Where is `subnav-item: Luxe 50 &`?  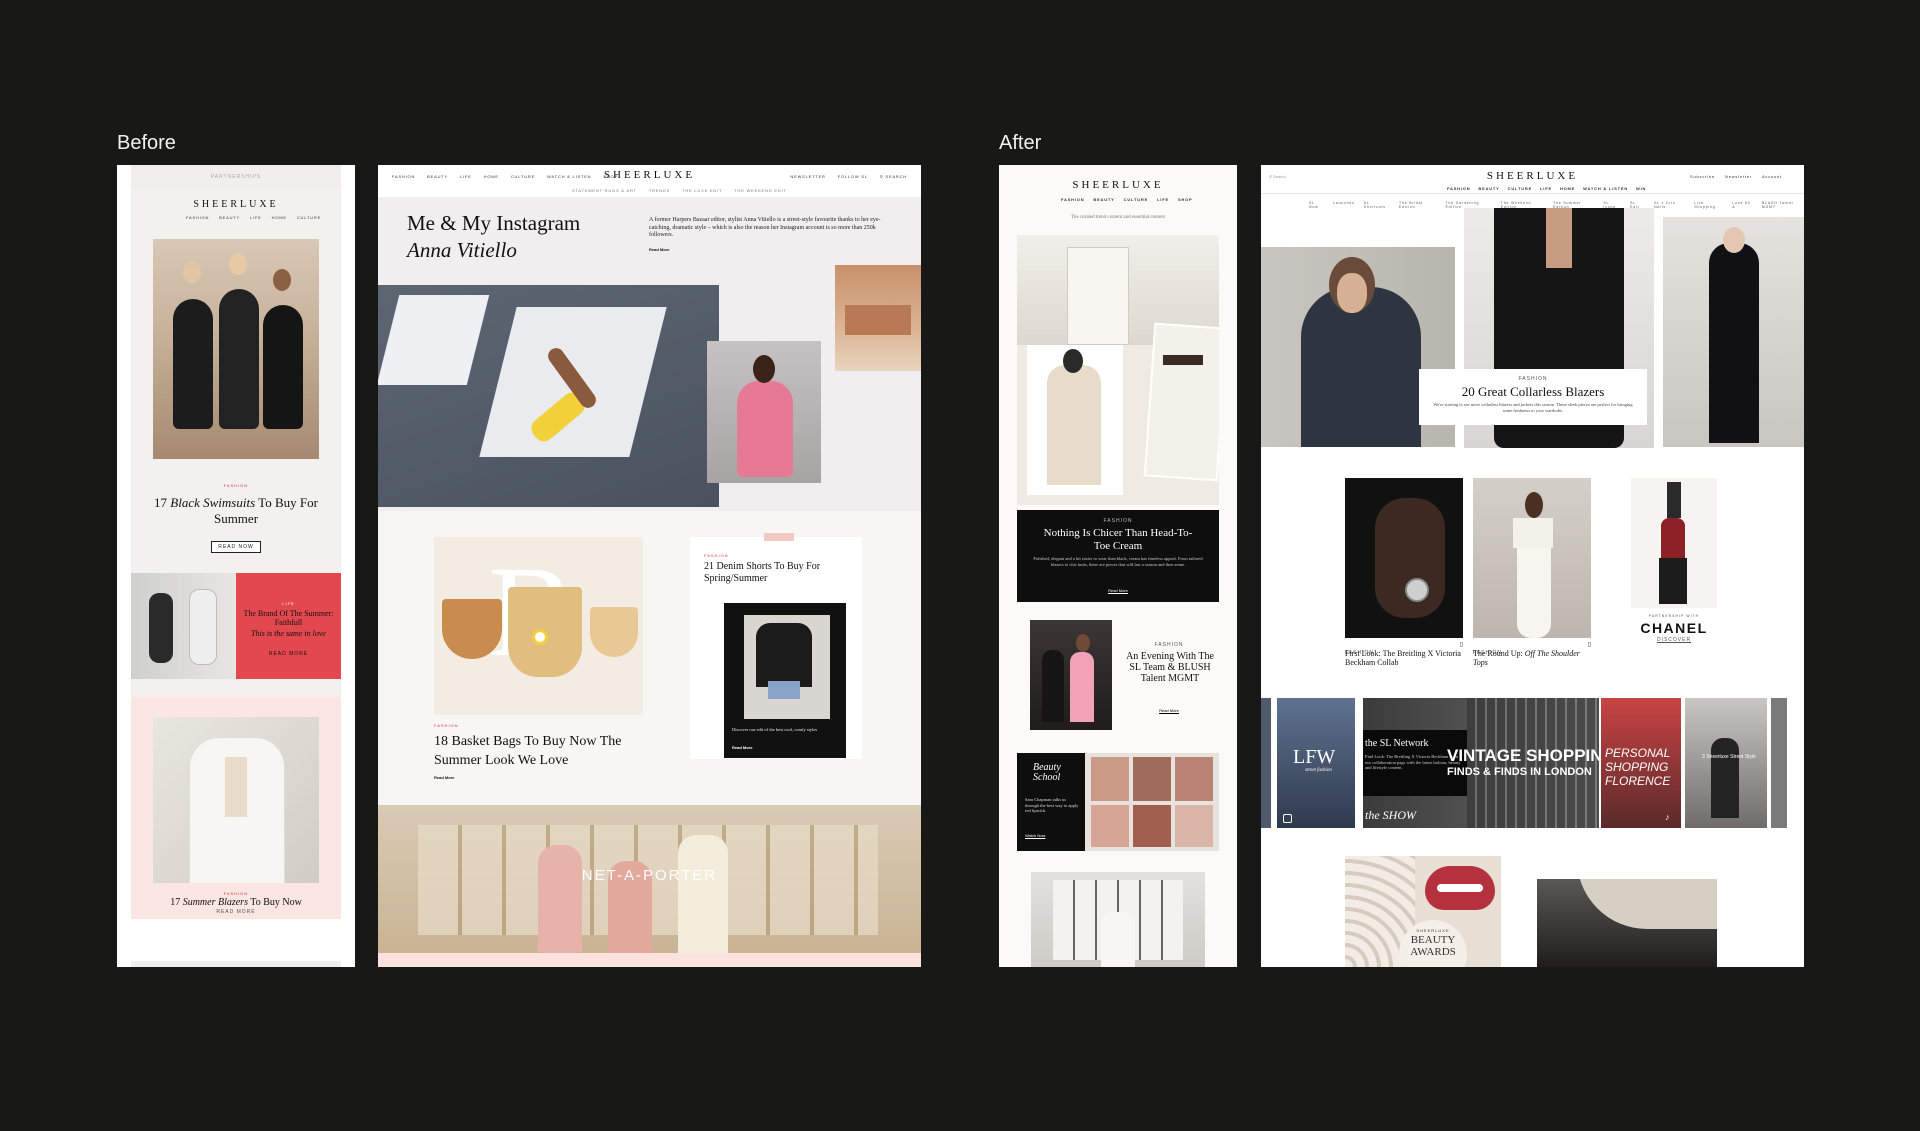
subnav-item: Luxe 50 & is located at coordinates (1742, 205).